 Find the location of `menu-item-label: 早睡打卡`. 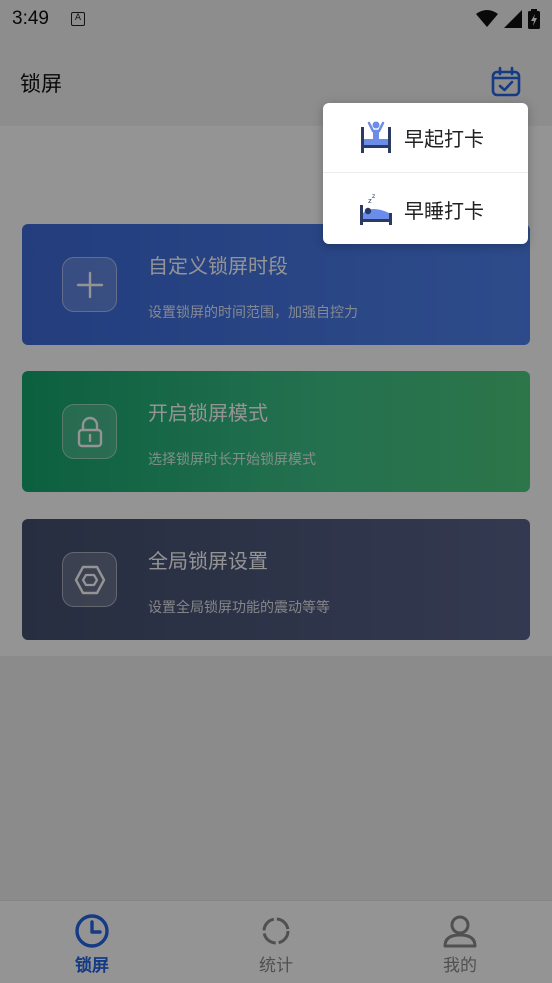

menu-item-label: 早睡打卡 is located at coordinates (444, 210).